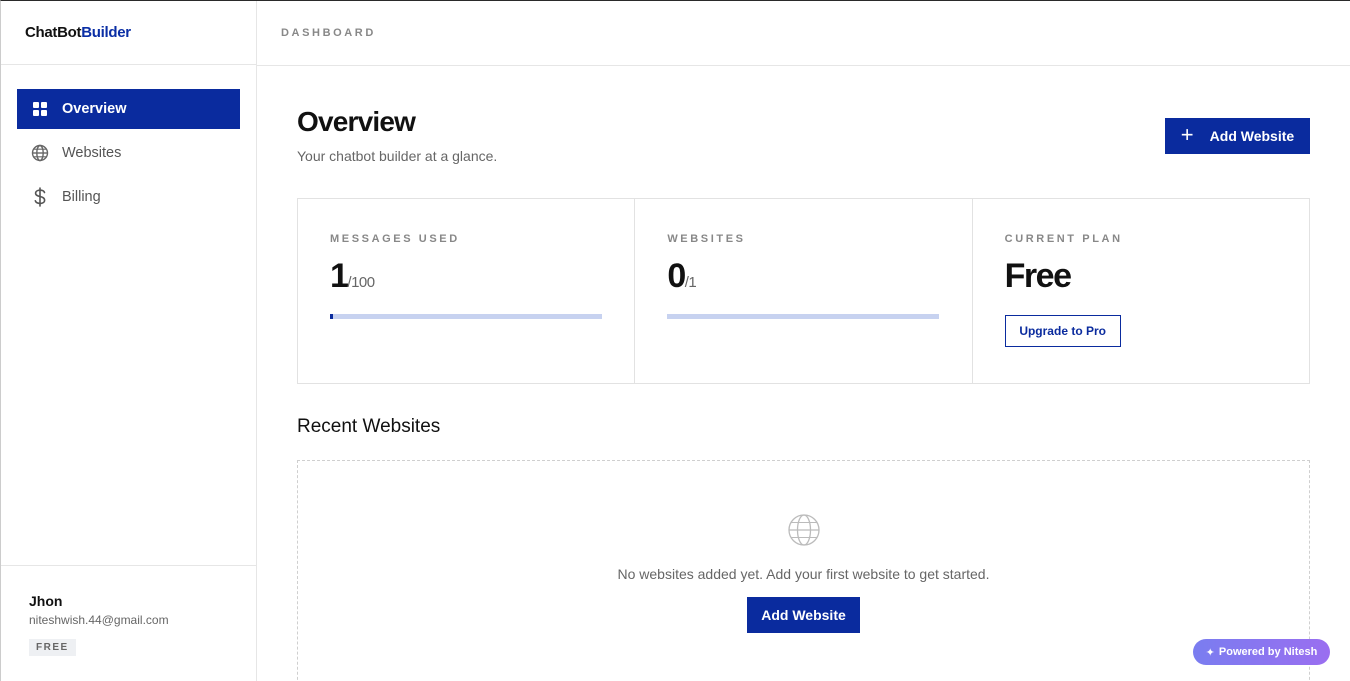 The width and height of the screenshot is (1350, 681). Describe the element at coordinates (803, 33) in the screenshot. I see `topbar: DASHBOARD` at that location.